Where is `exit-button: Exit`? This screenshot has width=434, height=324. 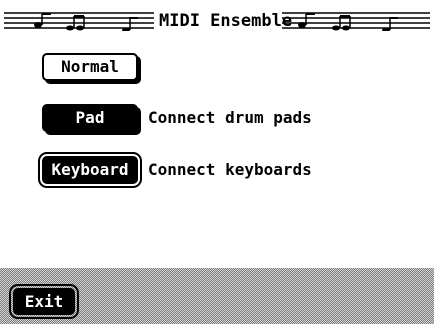
exit-button: Exit is located at coordinates (44, 301).